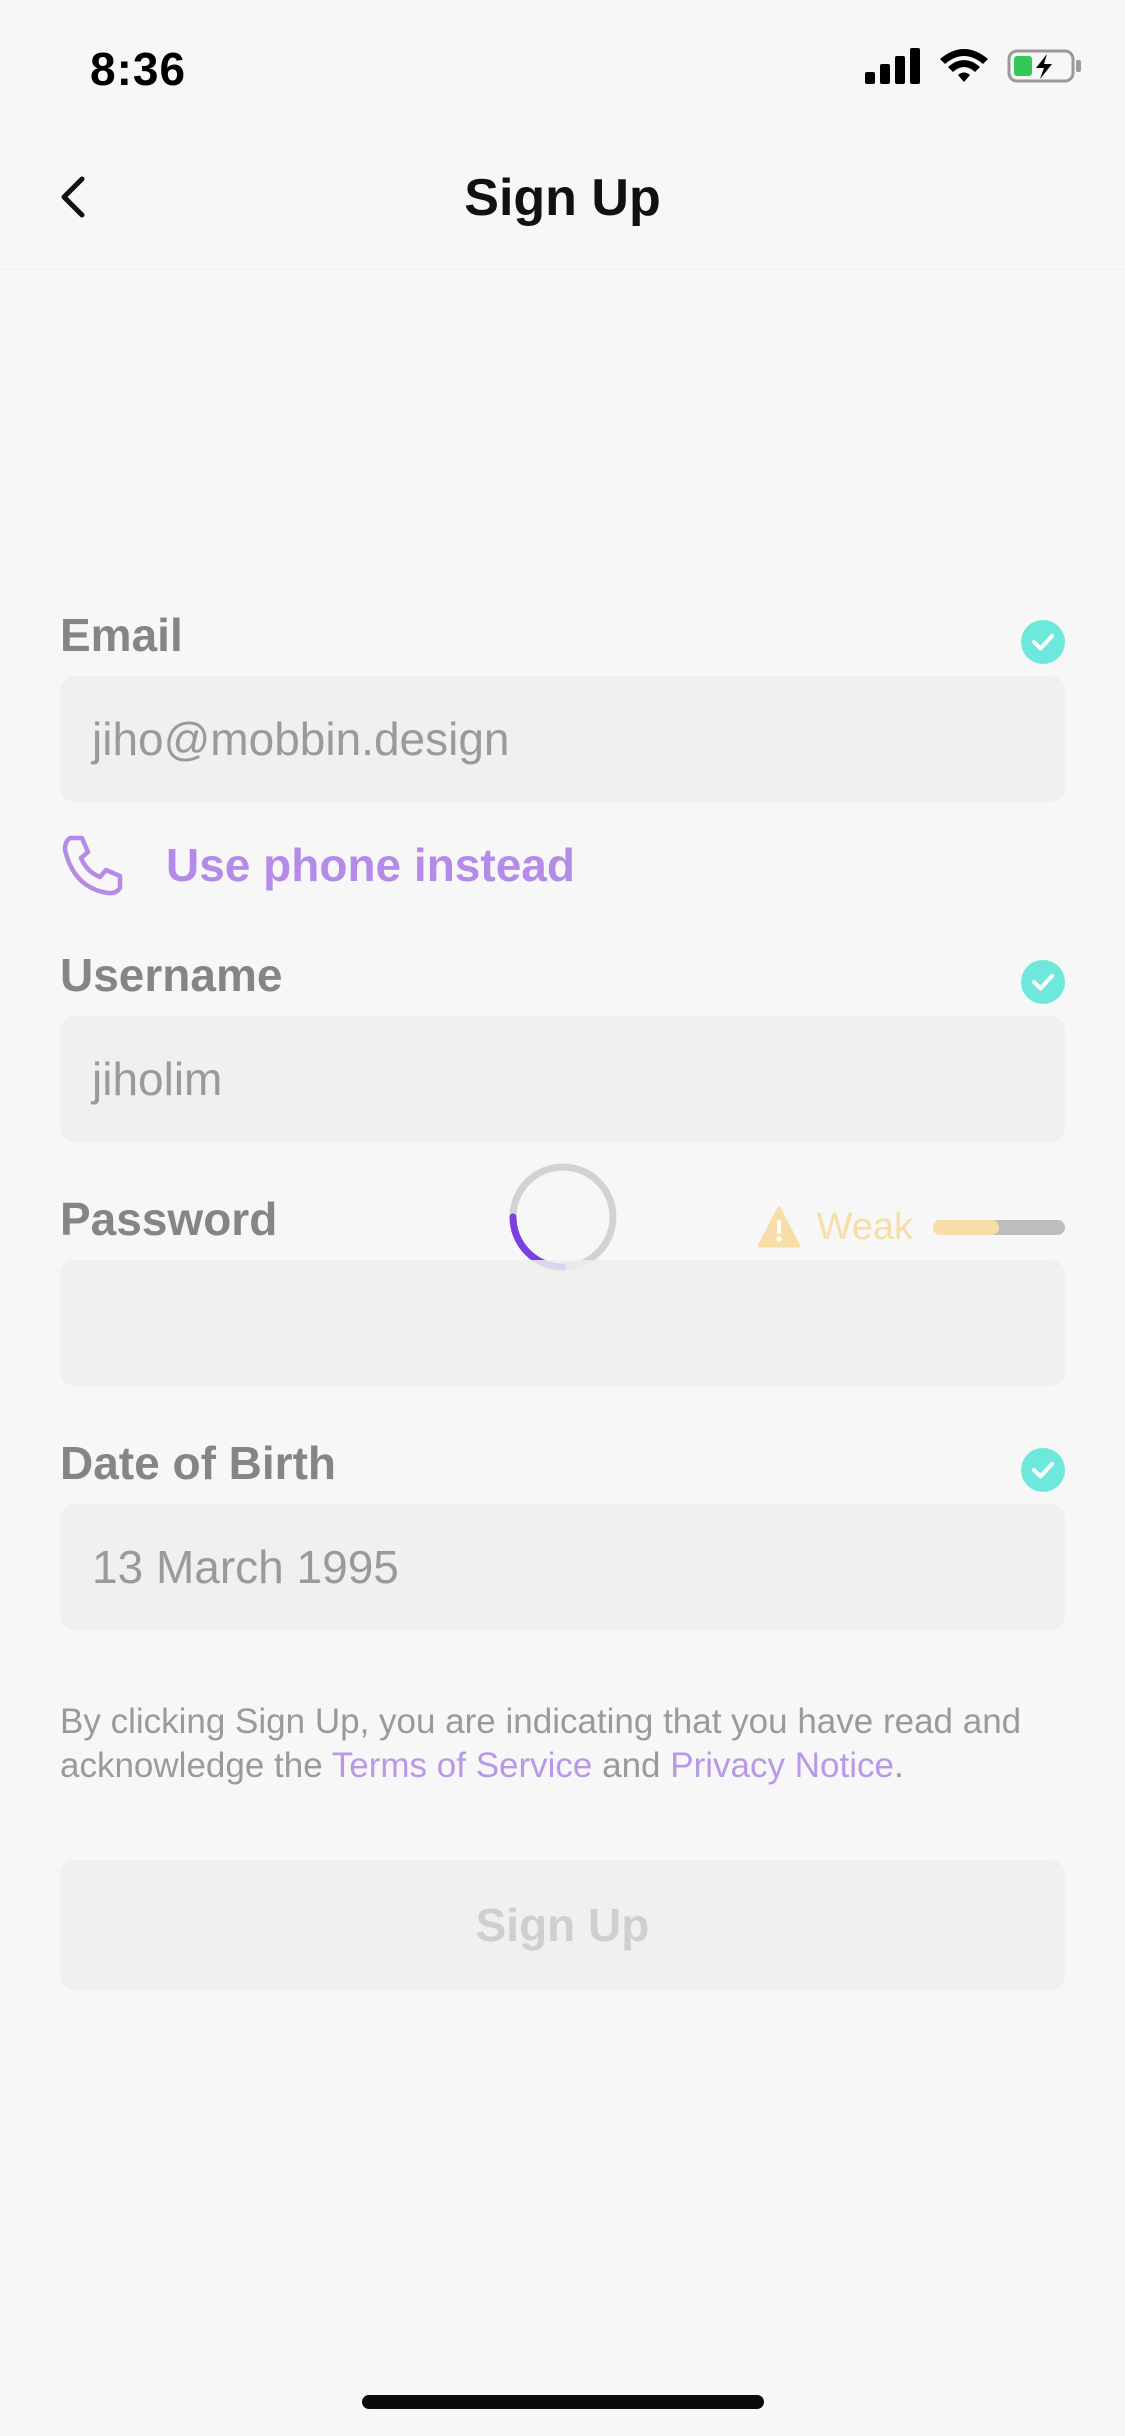 Image resolution: width=1125 pixels, height=2436 pixels. I want to click on terms-middle: and, so click(631, 1765).